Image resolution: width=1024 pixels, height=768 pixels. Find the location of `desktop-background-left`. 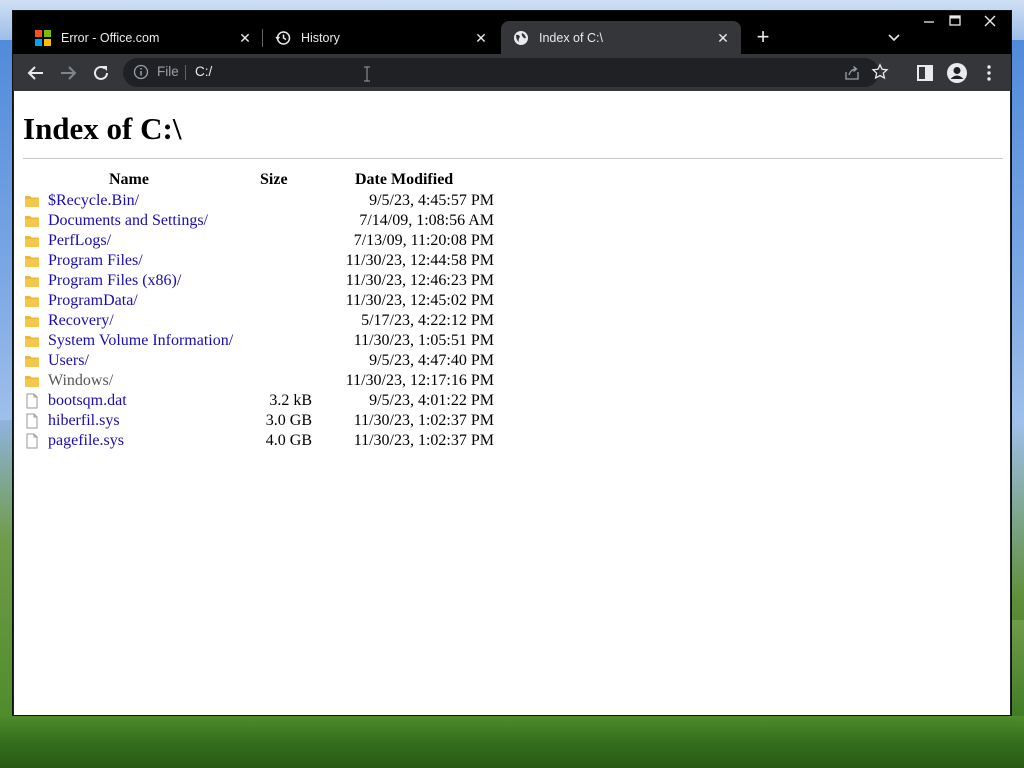

desktop-background-left is located at coordinates (6, 570).